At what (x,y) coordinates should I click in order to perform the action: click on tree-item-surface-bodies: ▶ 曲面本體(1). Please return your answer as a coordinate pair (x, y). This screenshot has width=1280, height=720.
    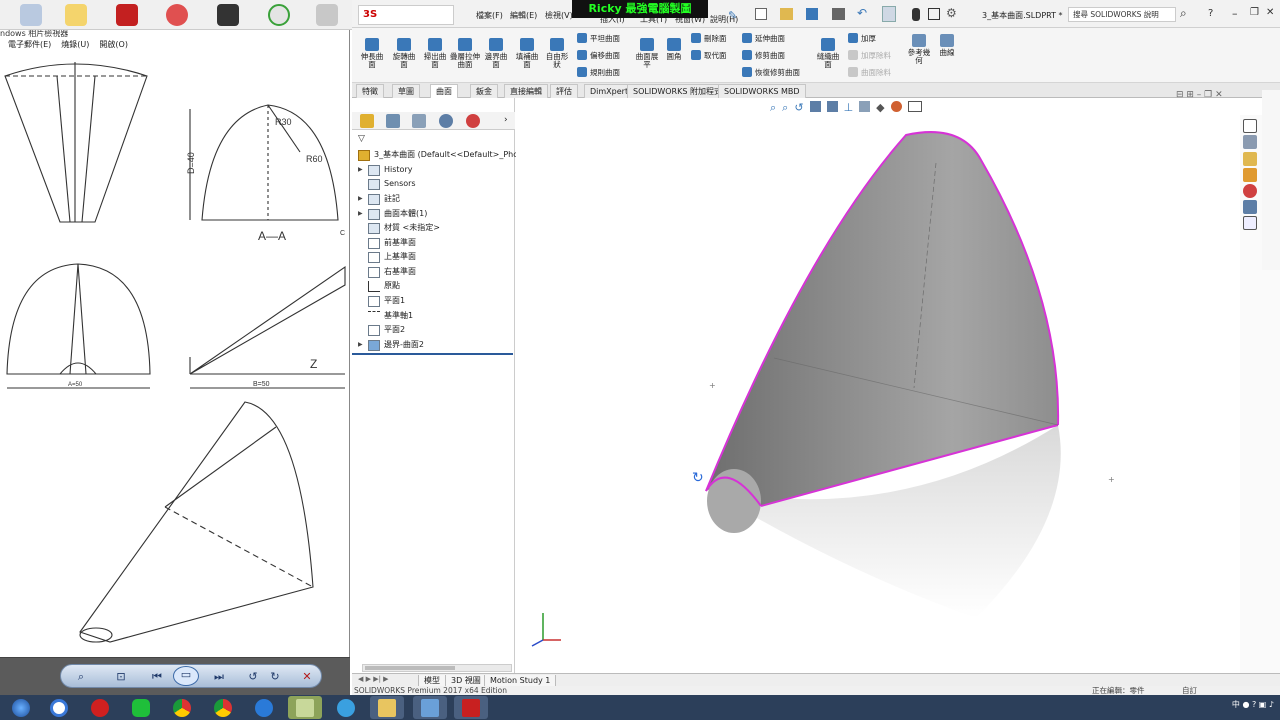
    Looking at the image, I should click on (392, 214).